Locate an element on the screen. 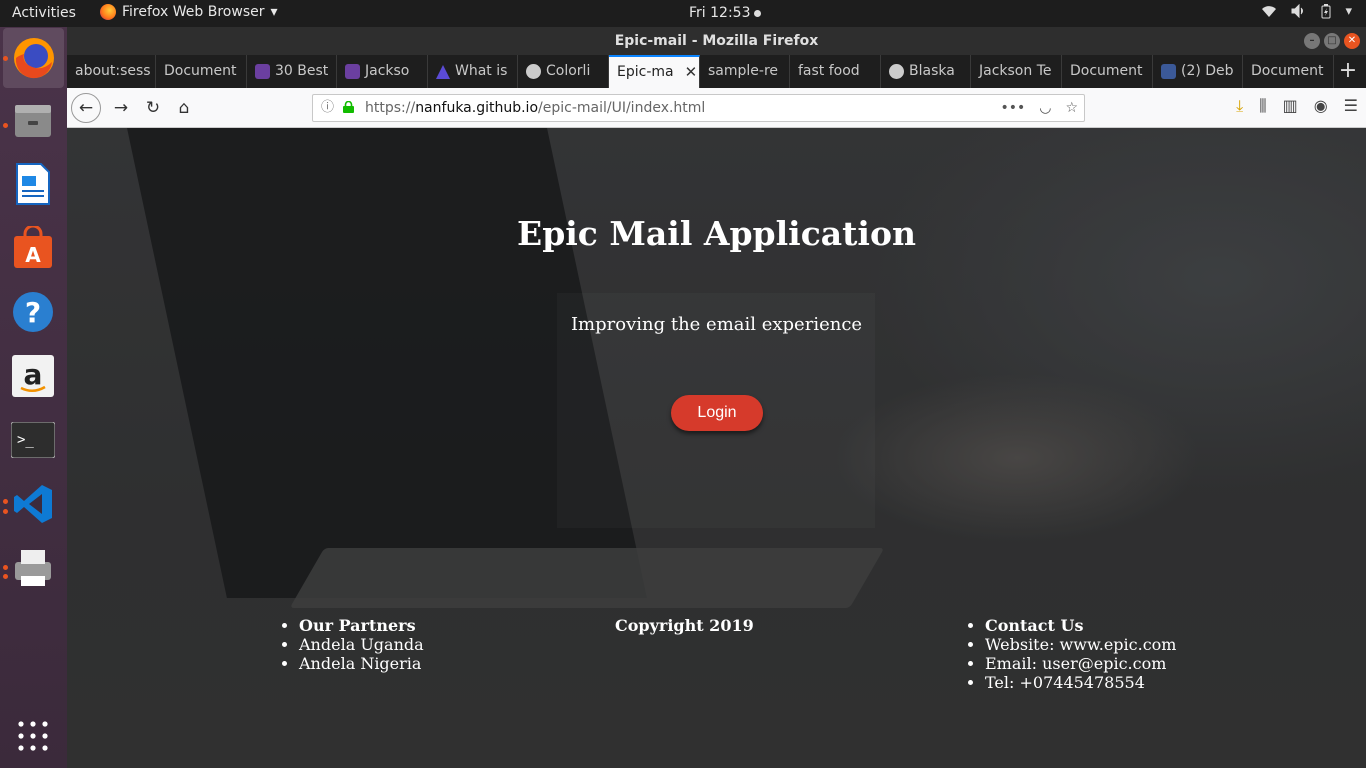 The width and height of the screenshot is (1366, 768). list-item: Website: www.epic.com is located at coordinates (1080, 644).